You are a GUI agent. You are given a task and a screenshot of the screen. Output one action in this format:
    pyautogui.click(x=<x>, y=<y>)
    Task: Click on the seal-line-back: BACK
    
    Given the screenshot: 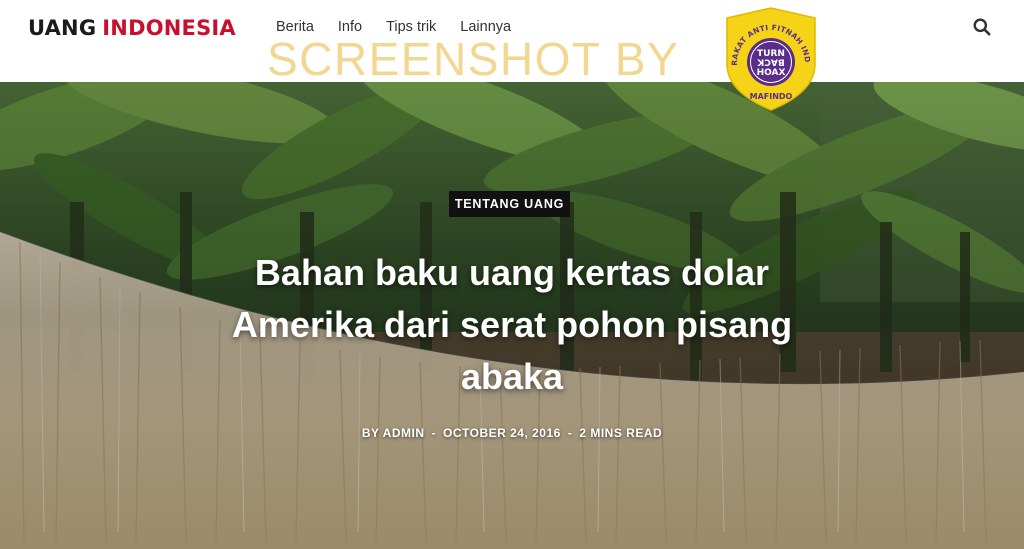 What is the action you would take?
    pyautogui.click(x=770, y=62)
    